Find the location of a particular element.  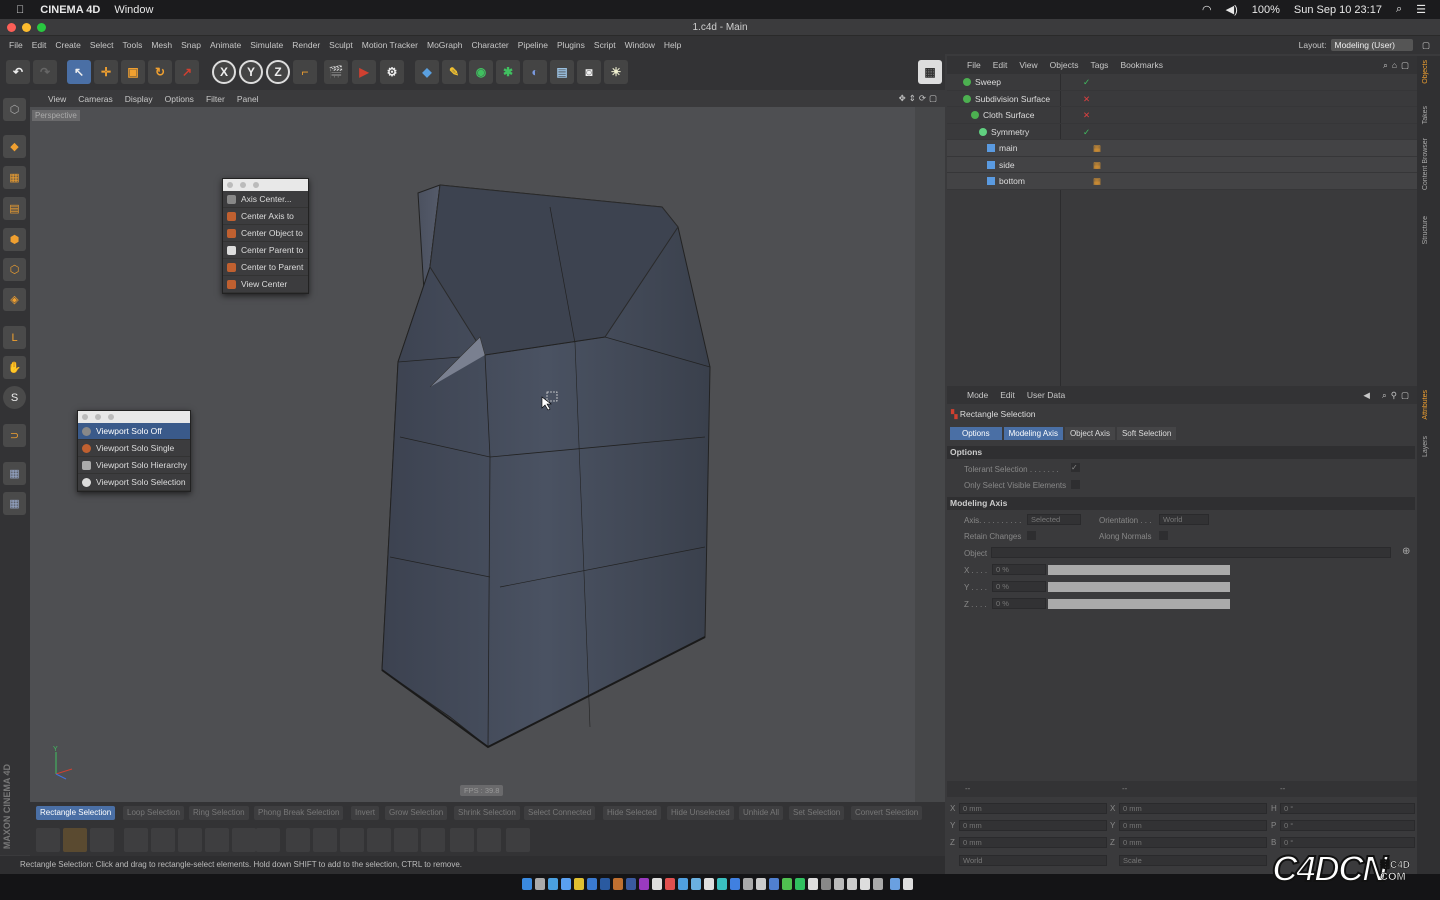

chrome-icon is located at coordinates (579, 884).